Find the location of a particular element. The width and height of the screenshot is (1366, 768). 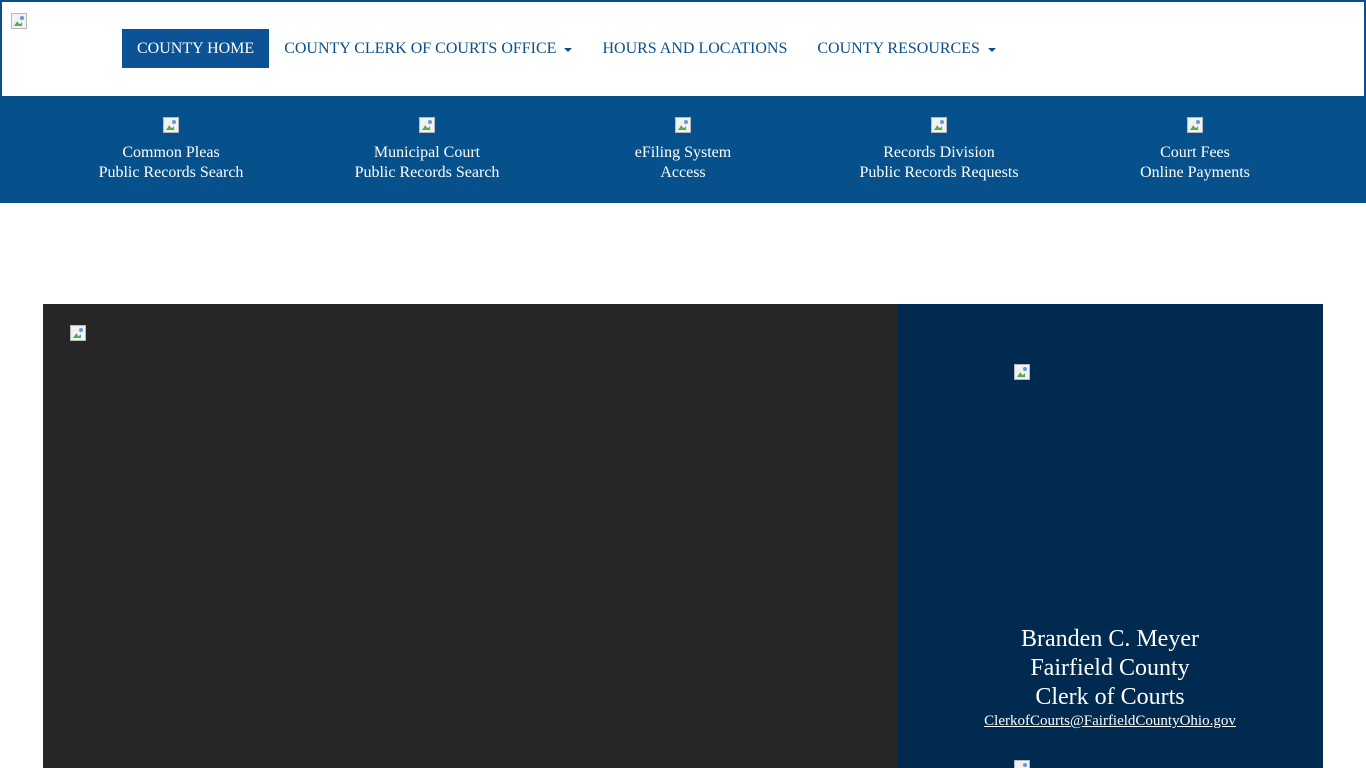

quicklink-court-fees-payments: Court Fees Online Payments is located at coordinates (1195, 149).